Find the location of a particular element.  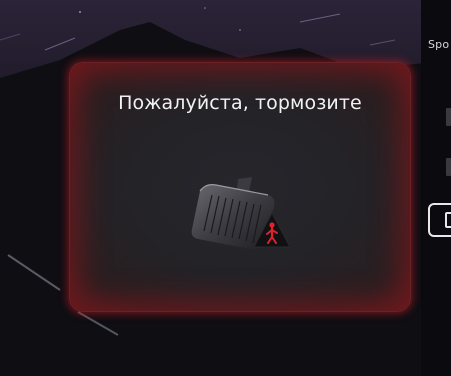

side-control-button is located at coordinates (439, 220).